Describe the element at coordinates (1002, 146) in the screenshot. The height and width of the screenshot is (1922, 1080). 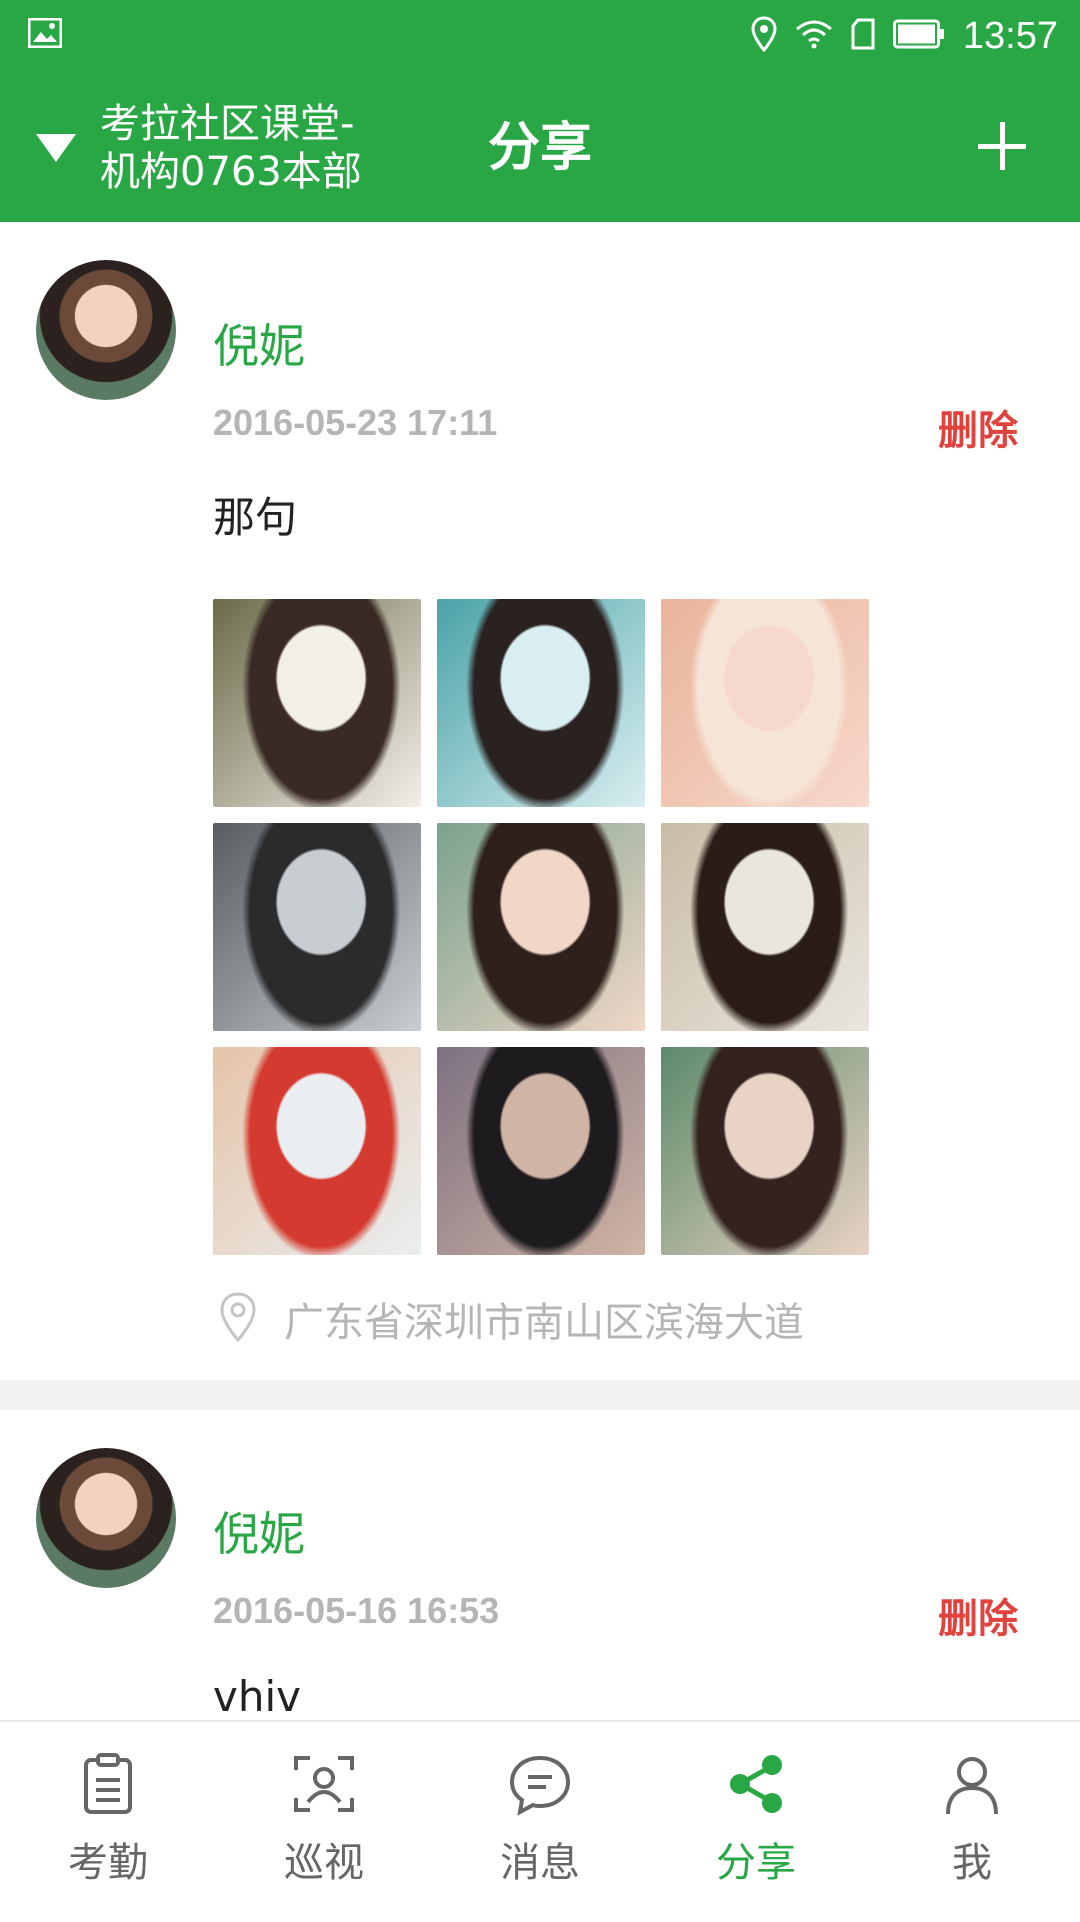
I see `add-post-button` at that location.